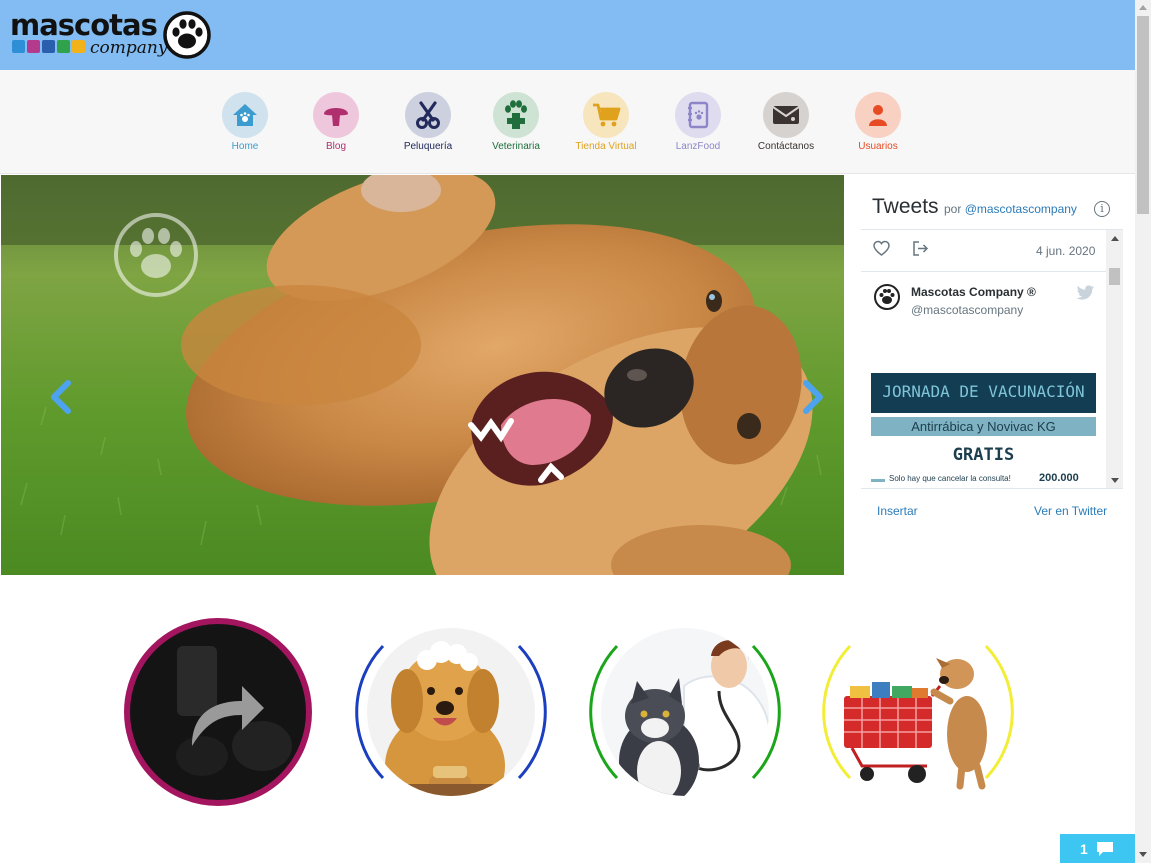 The height and width of the screenshot is (863, 1151). I want to click on vet-tile, so click(685, 712).